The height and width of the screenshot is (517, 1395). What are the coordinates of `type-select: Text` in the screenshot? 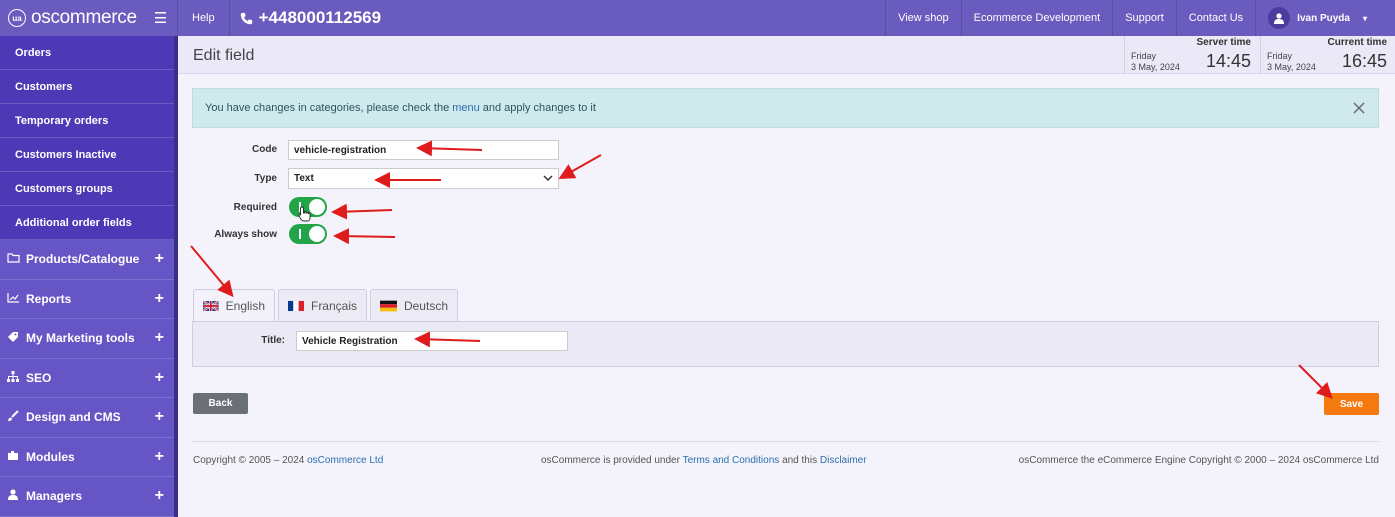 It's located at (423, 178).